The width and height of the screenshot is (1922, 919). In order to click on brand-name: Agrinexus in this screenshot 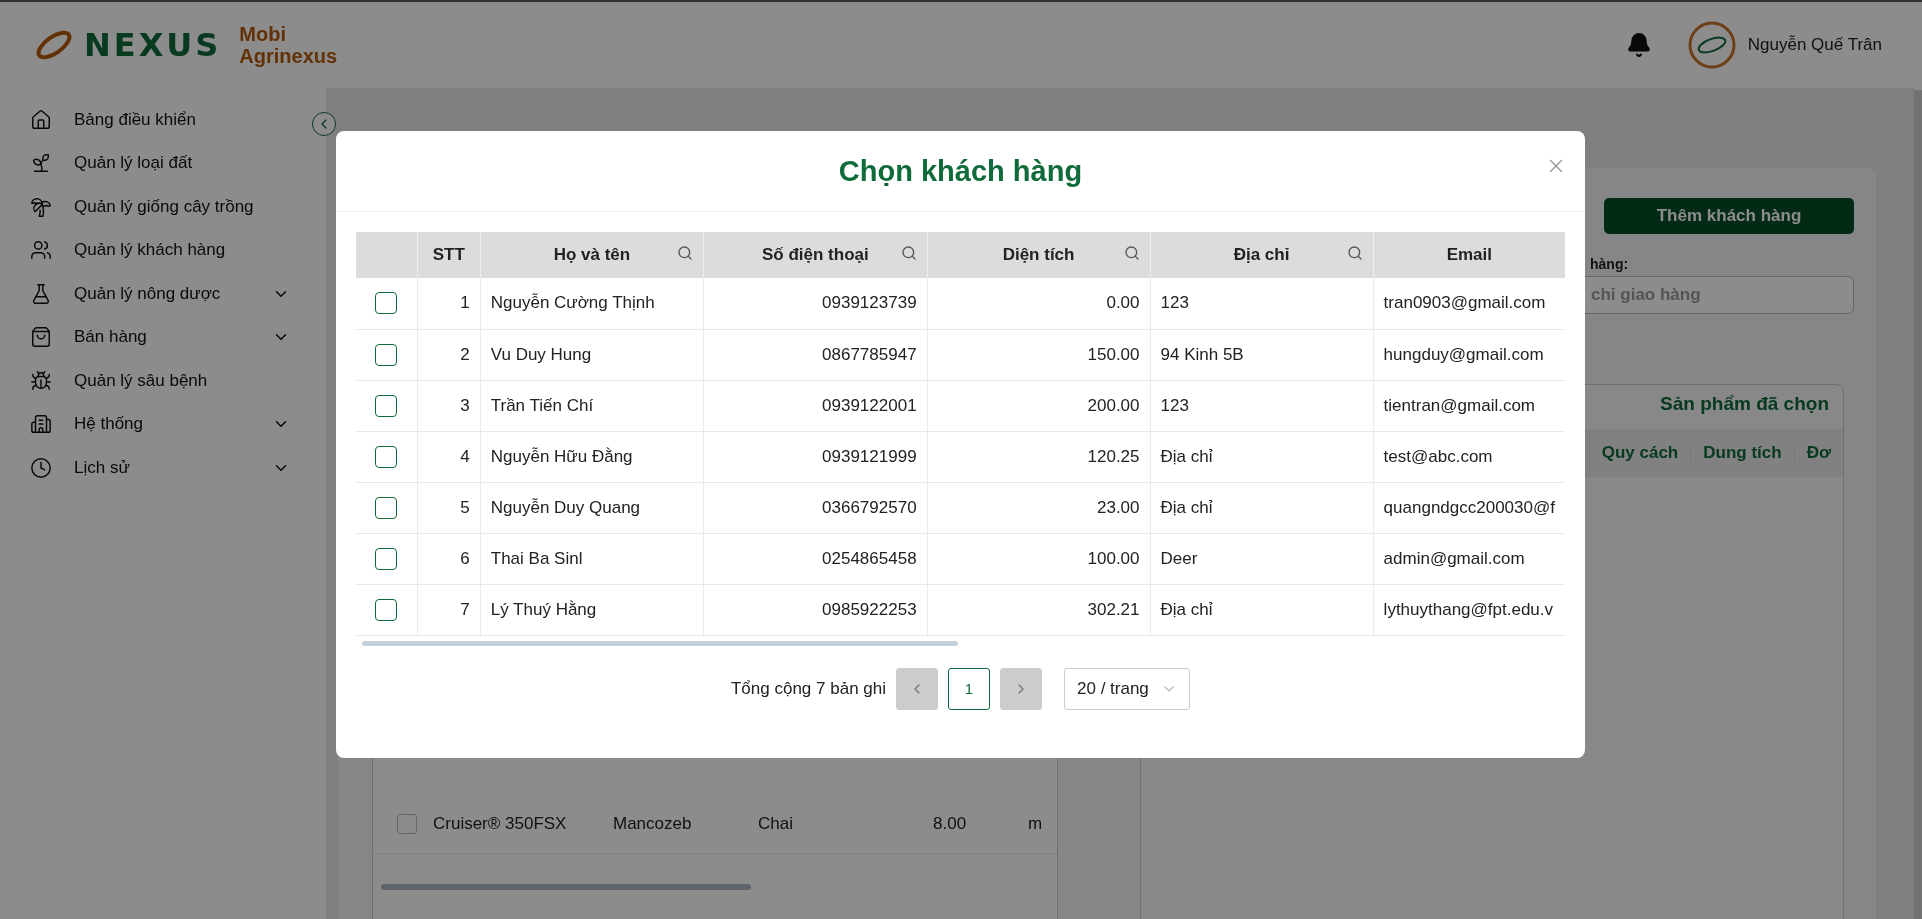, I will do `click(288, 56)`.